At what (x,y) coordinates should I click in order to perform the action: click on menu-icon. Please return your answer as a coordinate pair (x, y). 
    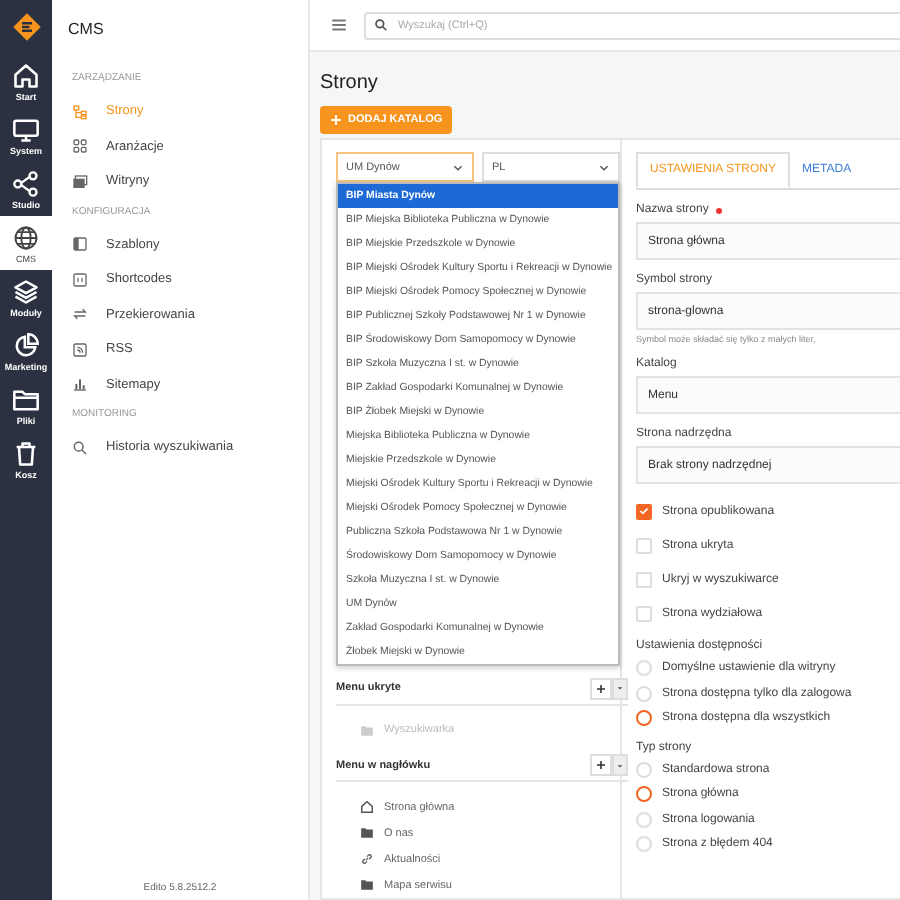
    Looking at the image, I should click on (339, 25).